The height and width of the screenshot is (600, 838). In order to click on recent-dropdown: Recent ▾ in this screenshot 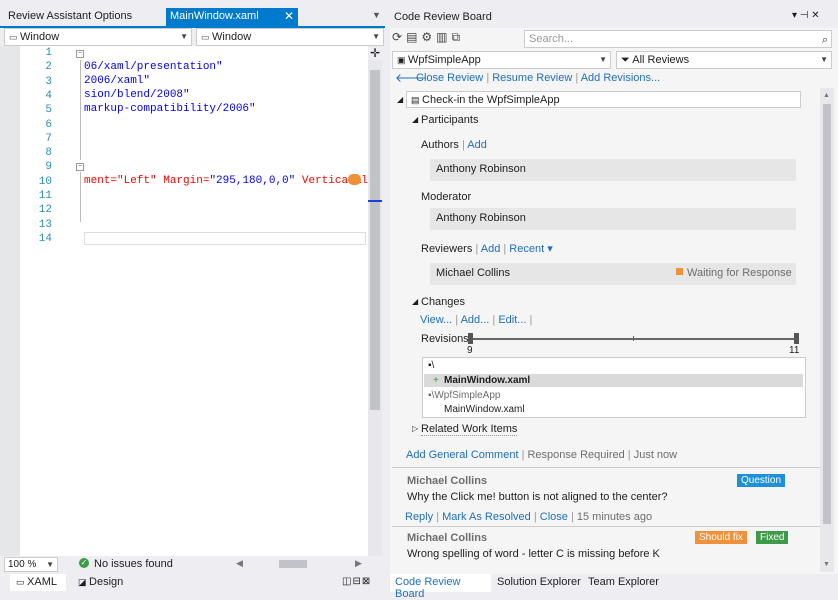, I will do `click(530, 249)`.